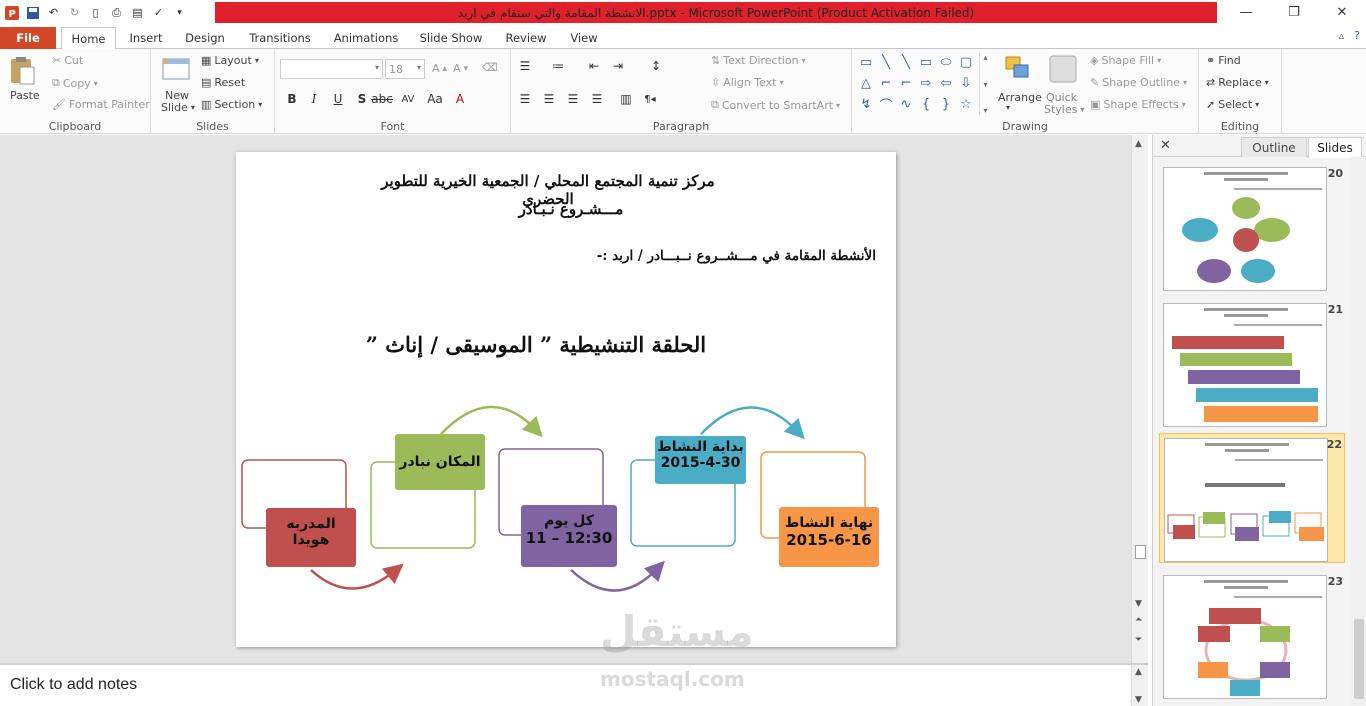 The image size is (1366, 706). I want to click on arrange-button: Arrange, so click(1020, 97).